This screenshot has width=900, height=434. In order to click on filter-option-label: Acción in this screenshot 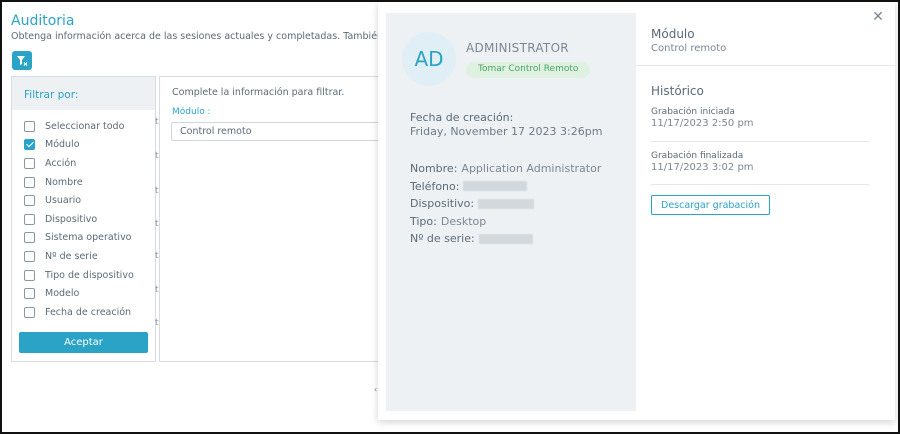, I will do `click(61, 163)`.